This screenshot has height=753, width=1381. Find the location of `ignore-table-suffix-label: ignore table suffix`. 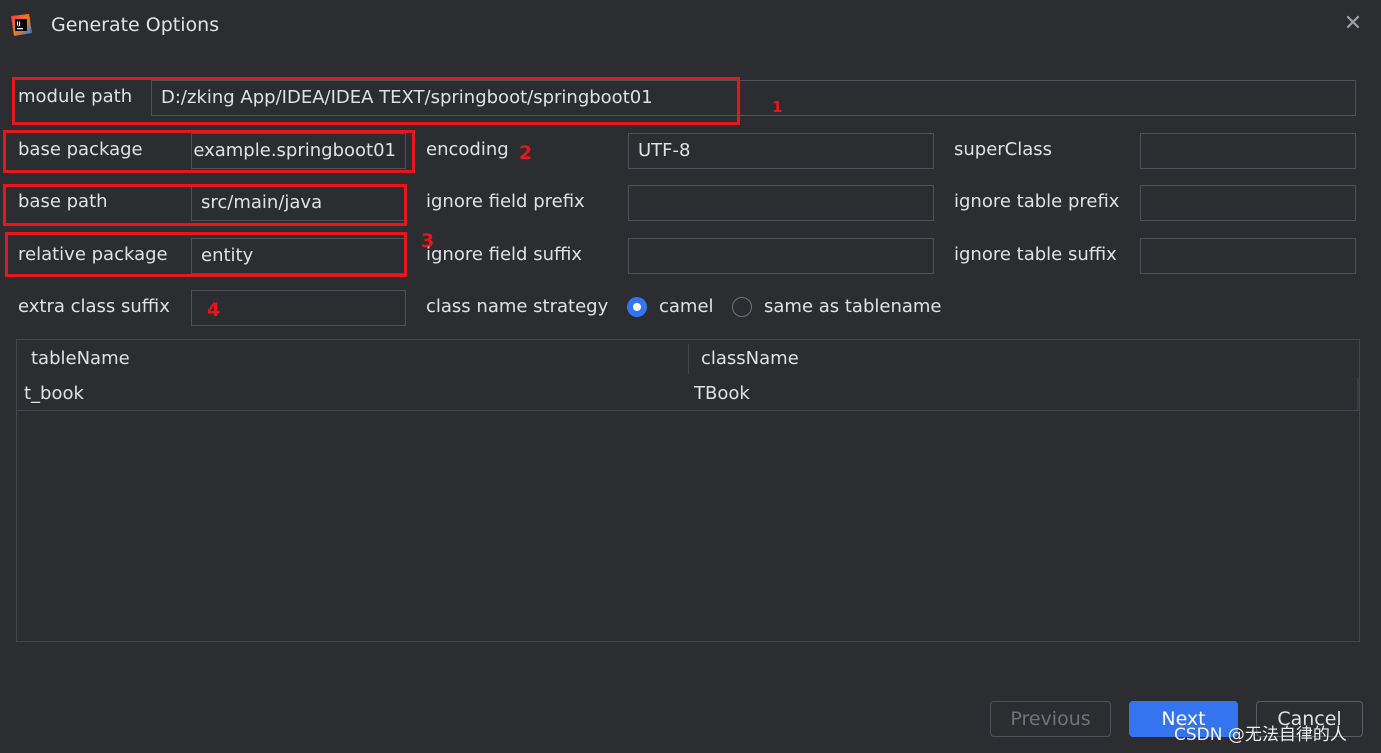

ignore-table-suffix-label: ignore table suffix is located at coordinates (1035, 254).